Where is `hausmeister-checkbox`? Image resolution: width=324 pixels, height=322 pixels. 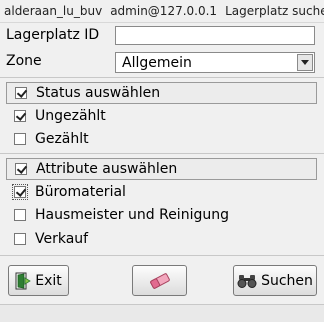
hausmeister-checkbox is located at coordinates (20, 215).